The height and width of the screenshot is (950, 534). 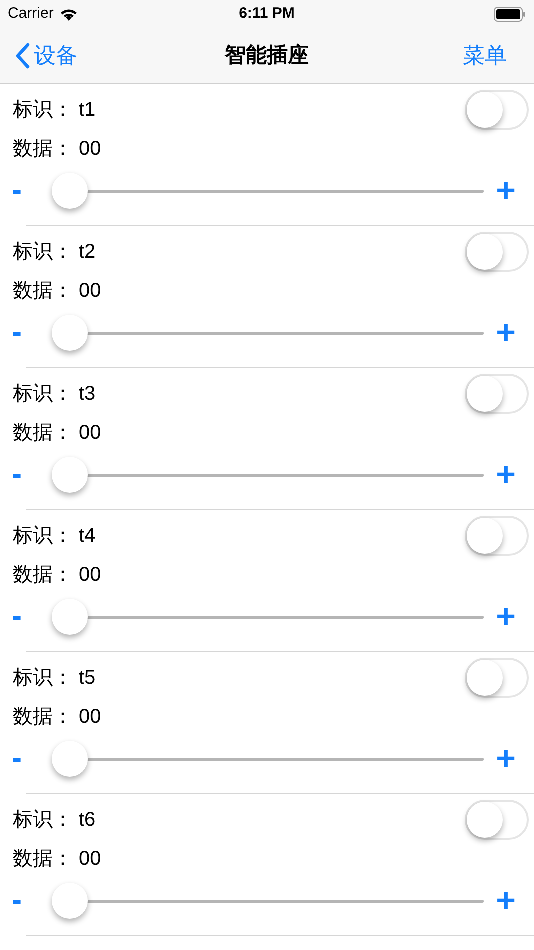 I want to click on field-value: t4, so click(x=87, y=536).